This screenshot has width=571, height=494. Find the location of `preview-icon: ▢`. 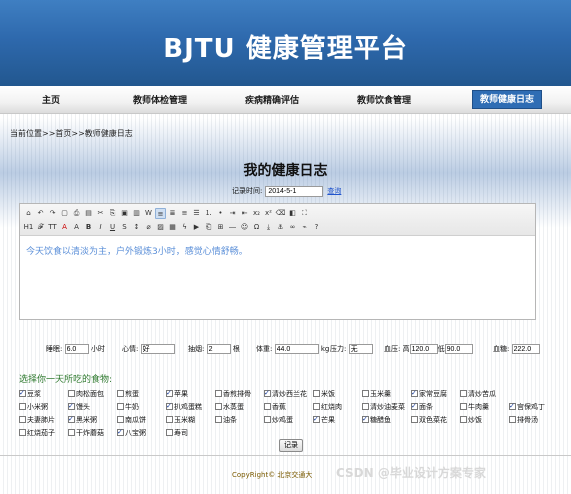

preview-icon: ▢ is located at coordinates (64, 213).